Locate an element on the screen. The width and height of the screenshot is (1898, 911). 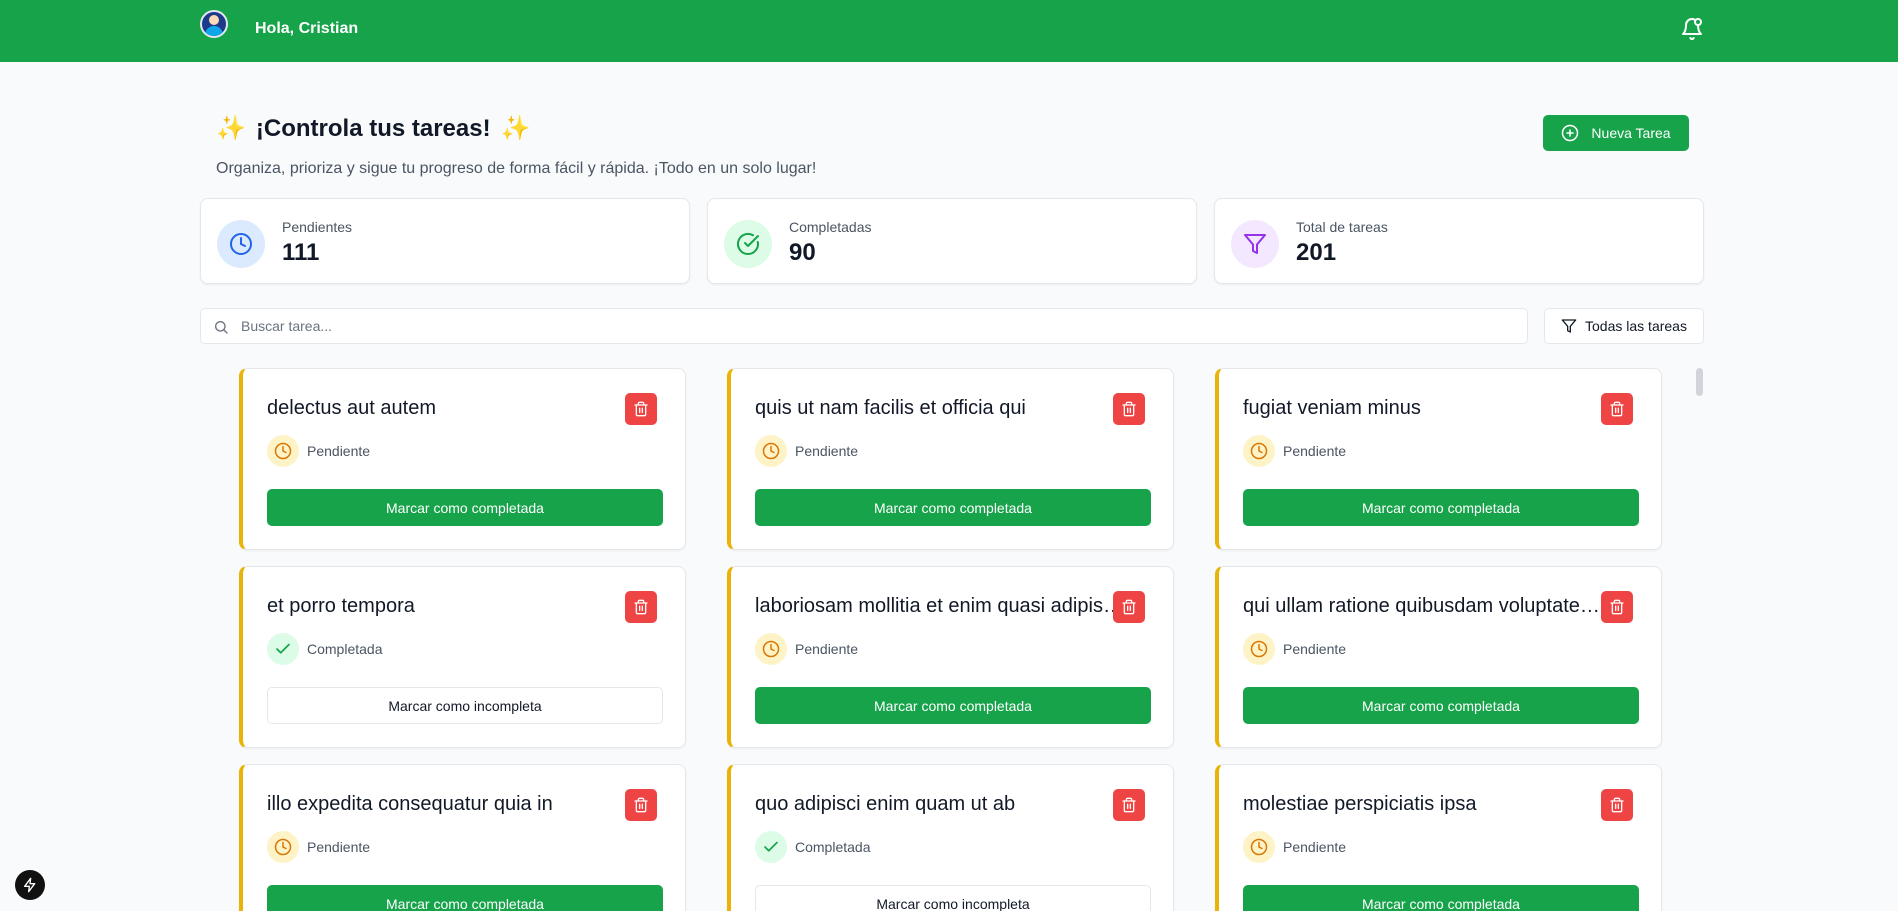
avatar is located at coordinates (214, 24).